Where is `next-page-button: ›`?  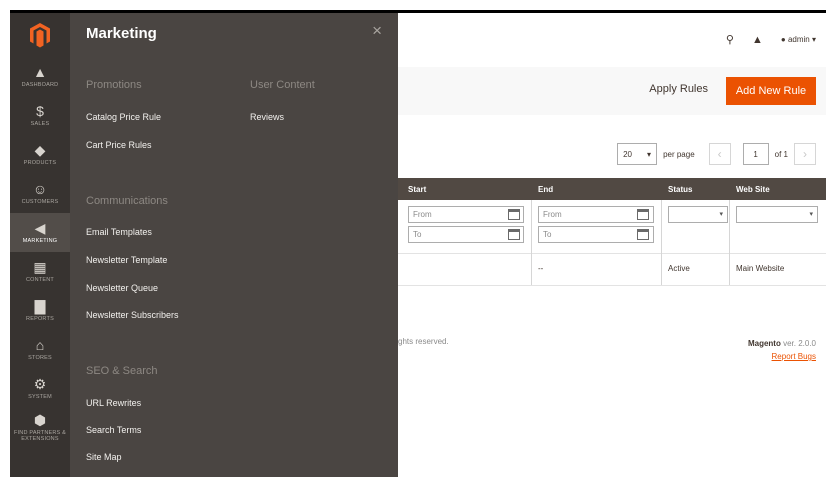 next-page-button: › is located at coordinates (805, 154).